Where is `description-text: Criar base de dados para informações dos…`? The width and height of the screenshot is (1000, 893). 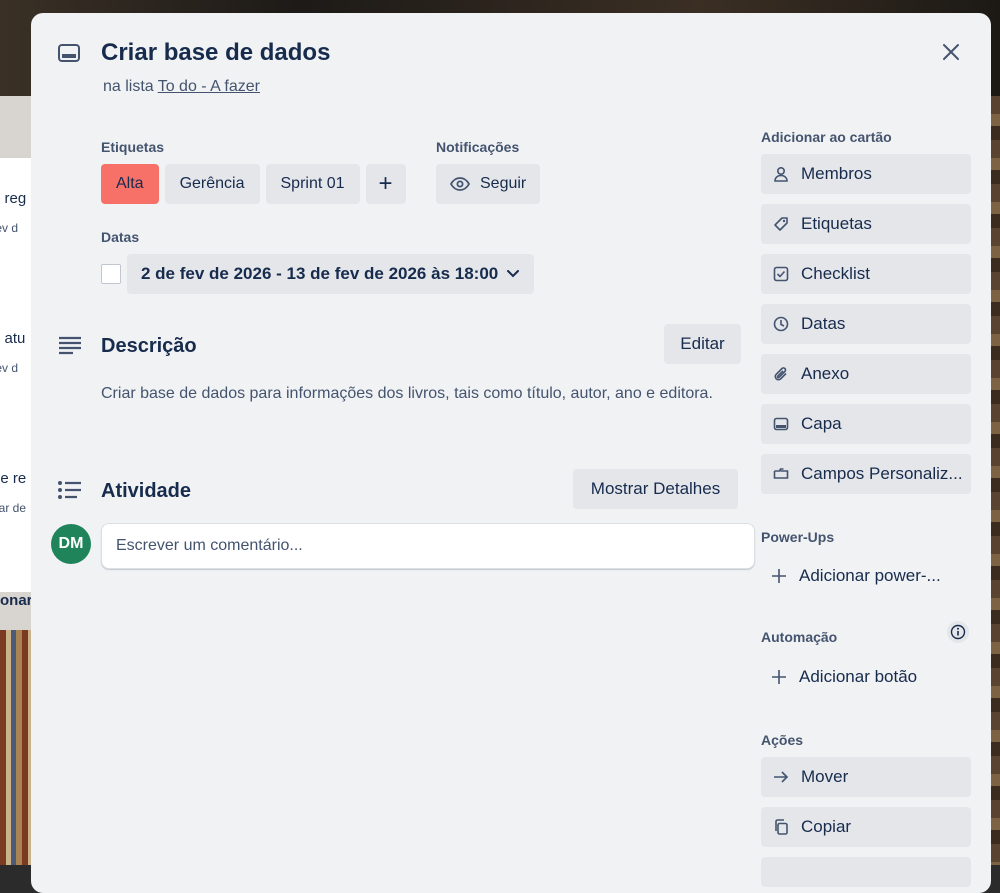
description-text: Criar base de dados para informações dos… is located at coordinates (411, 393).